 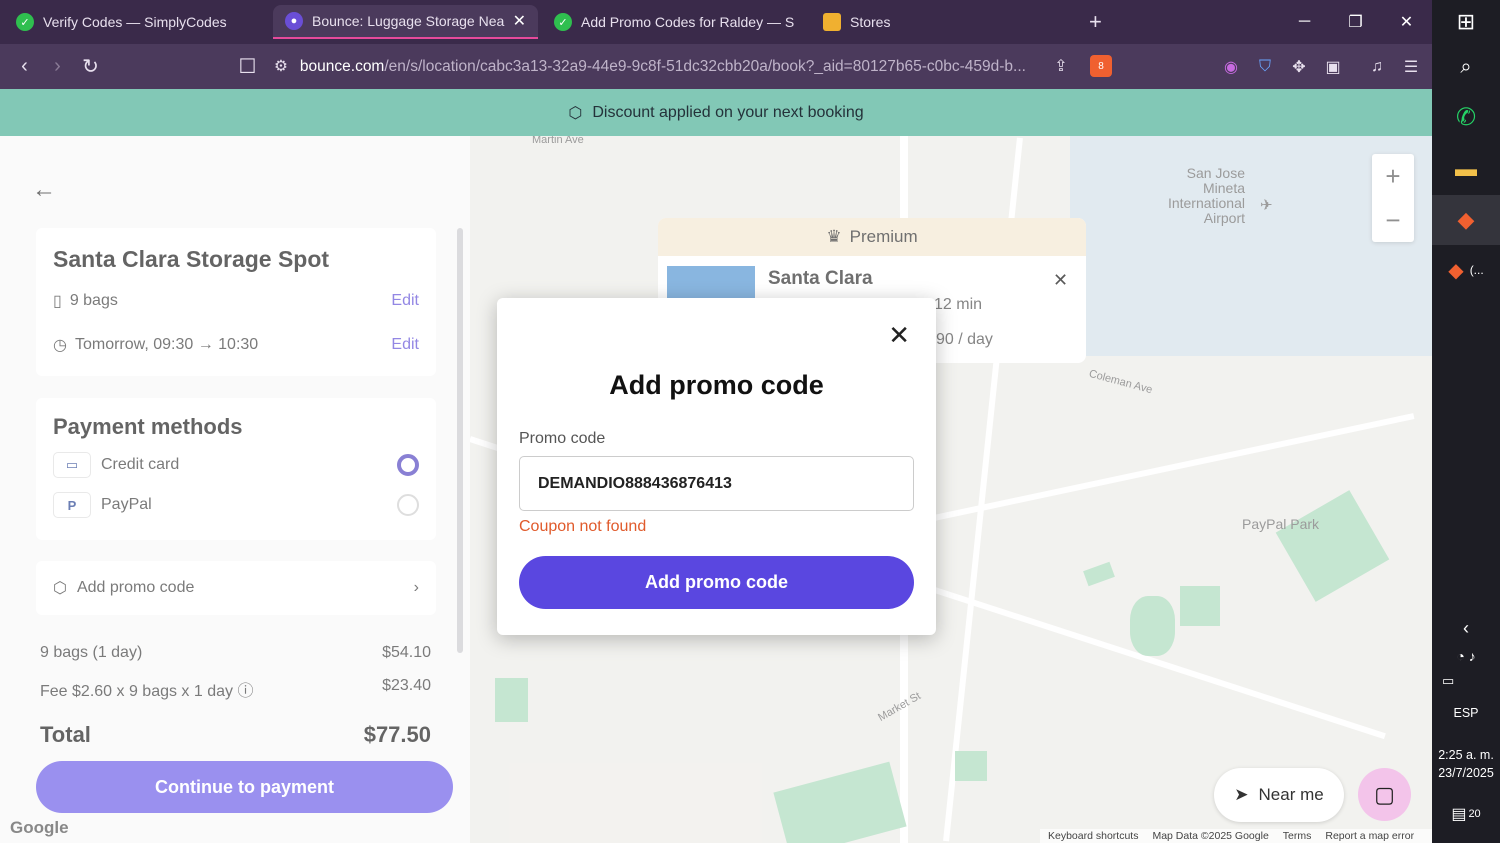 What do you see at coordinates (1466, 628) in the screenshot?
I see `chevron-left-icon: ‹` at bounding box center [1466, 628].